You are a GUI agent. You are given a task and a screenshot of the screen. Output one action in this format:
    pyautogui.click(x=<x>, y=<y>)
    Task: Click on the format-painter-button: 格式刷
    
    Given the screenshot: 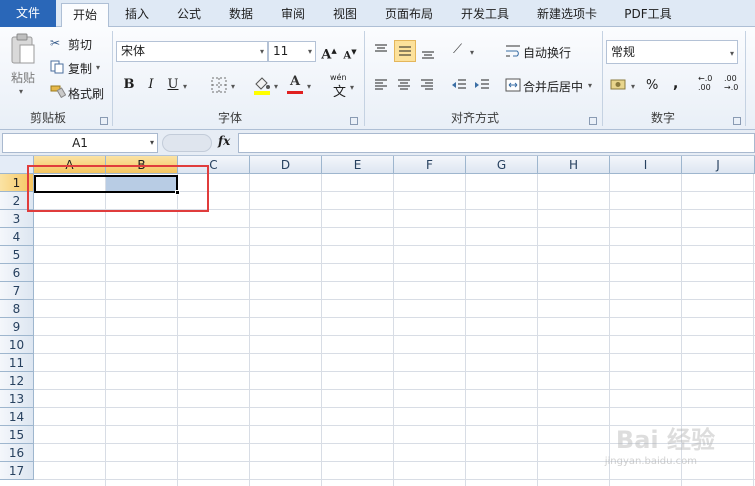 What is the action you would take?
    pyautogui.click(x=86, y=93)
    